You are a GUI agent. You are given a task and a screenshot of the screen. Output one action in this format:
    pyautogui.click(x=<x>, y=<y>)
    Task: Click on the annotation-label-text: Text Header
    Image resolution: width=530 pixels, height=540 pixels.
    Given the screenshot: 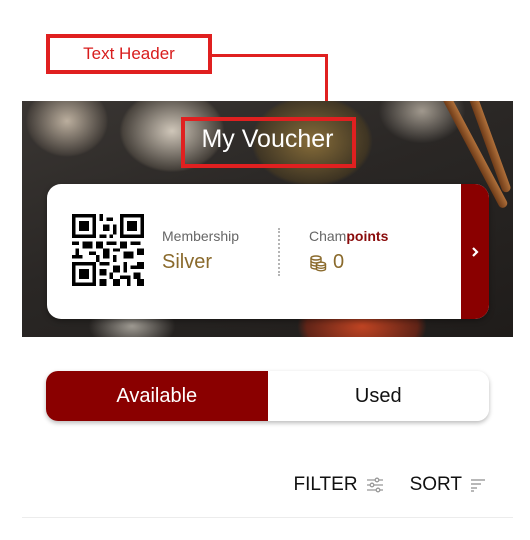 What is the action you would take?
    pyautogui.click(x=129, y=53)
    